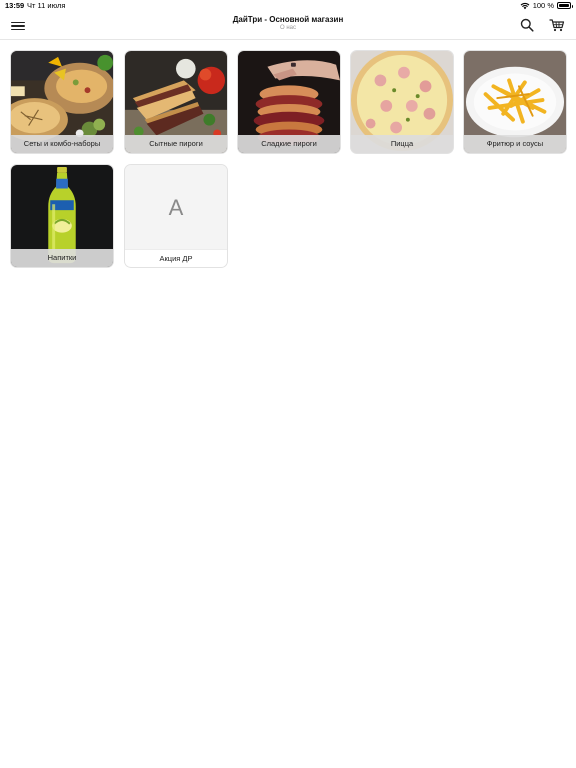  What do you see at coordinates (176, 144) in the screenshot?
I see `category-label: Сытные пироги` at bounding box center [176, 144].